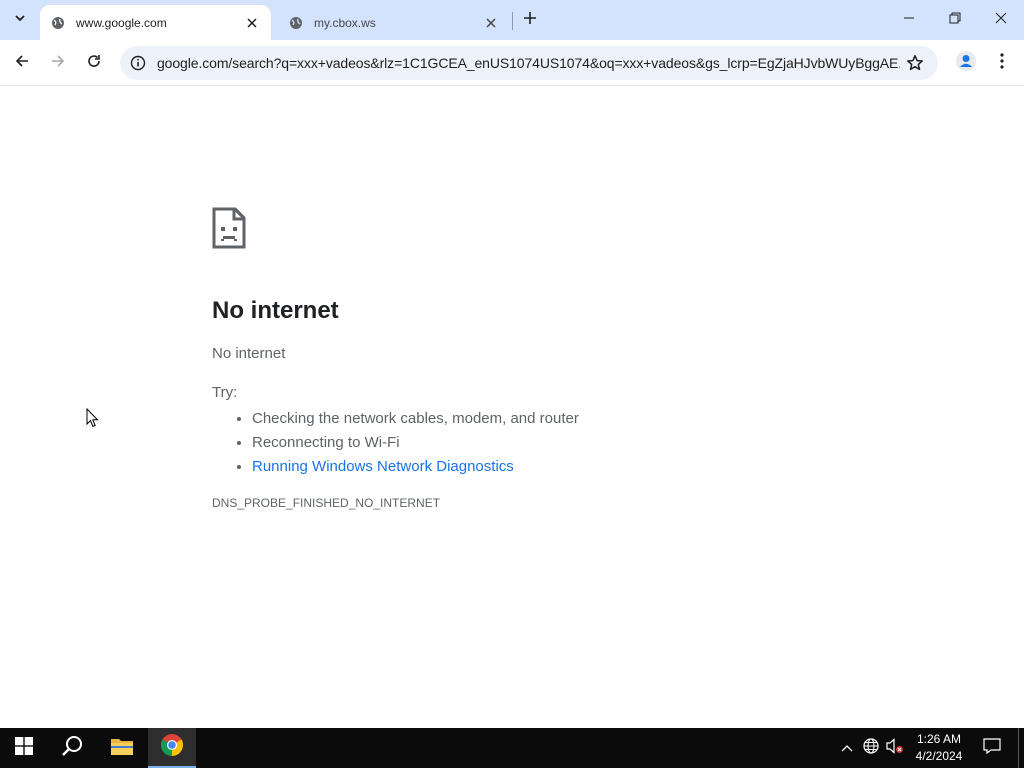 This screenshot has width=1024, height=768. I want to click on volume-muted-icon, so click(895, 748).